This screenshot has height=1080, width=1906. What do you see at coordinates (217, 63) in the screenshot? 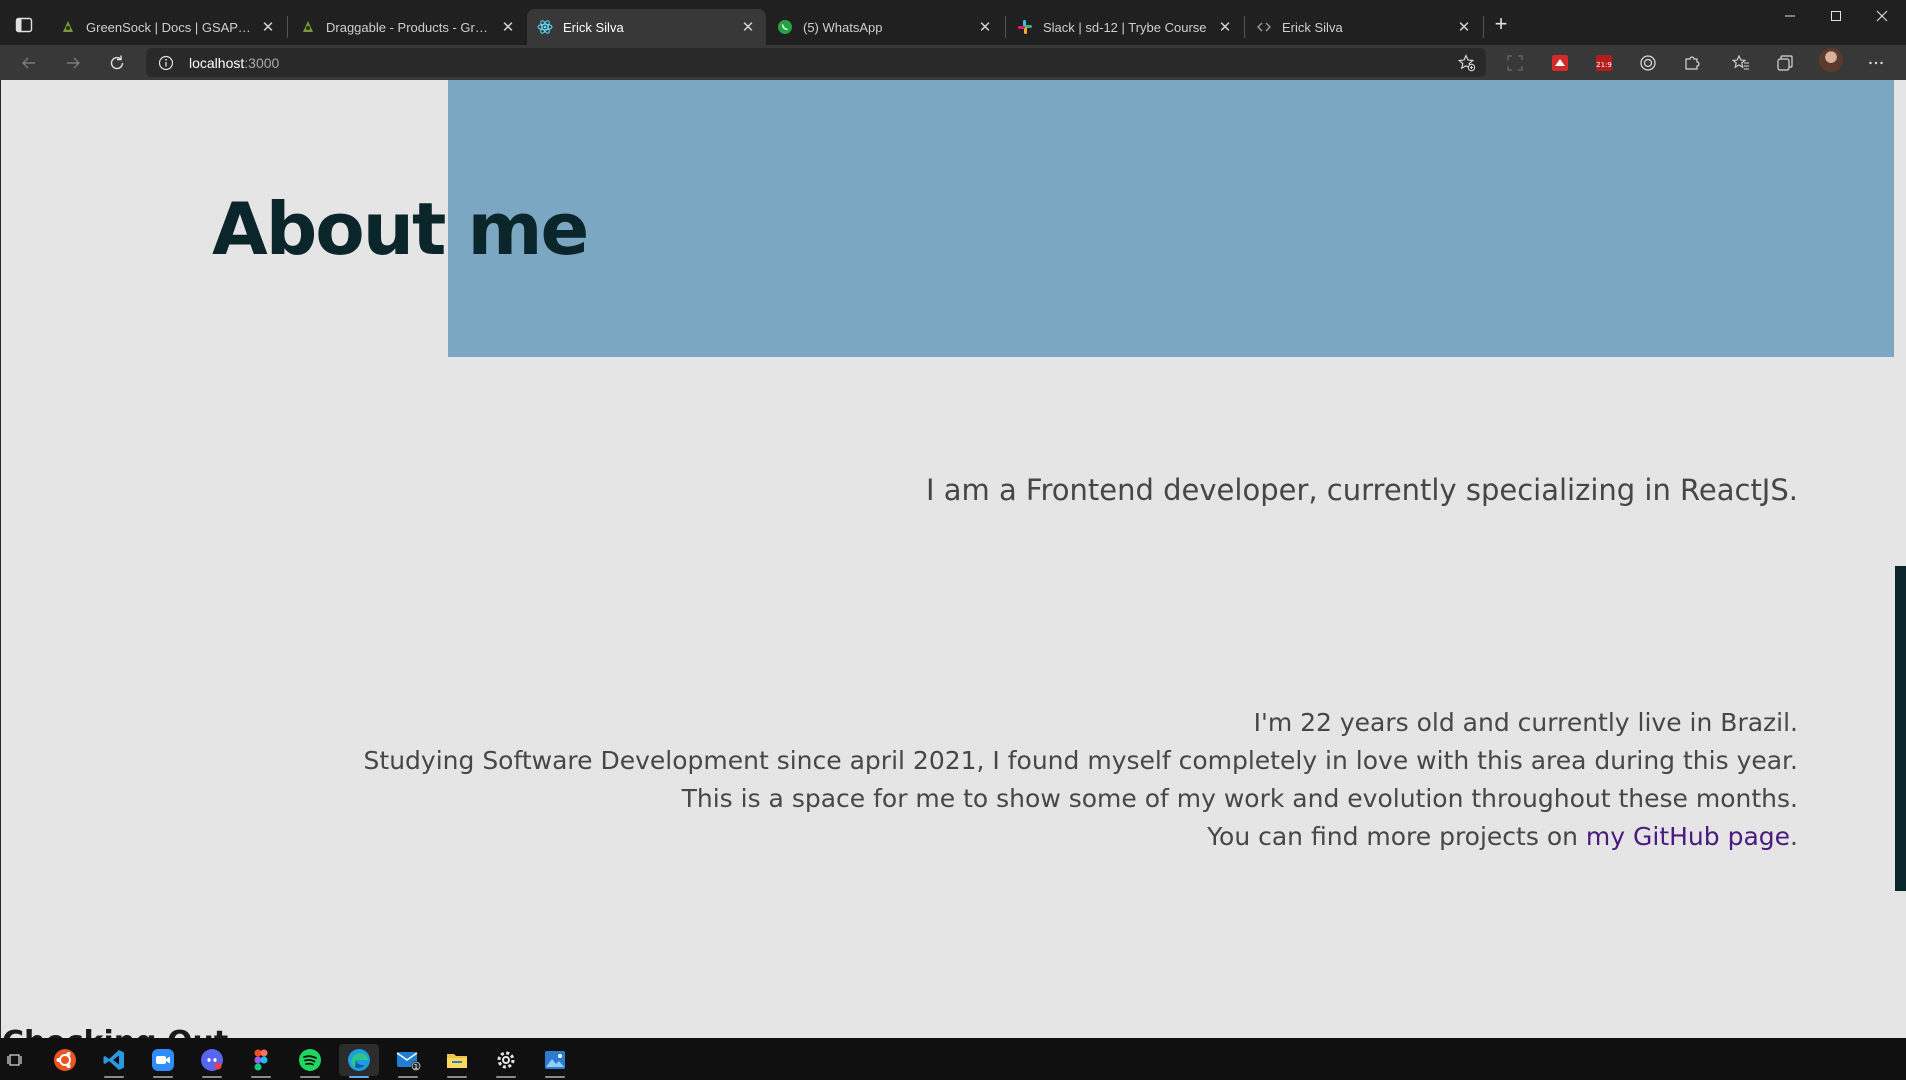
I see `url-host: localhost` at bounding box center [217, 63].